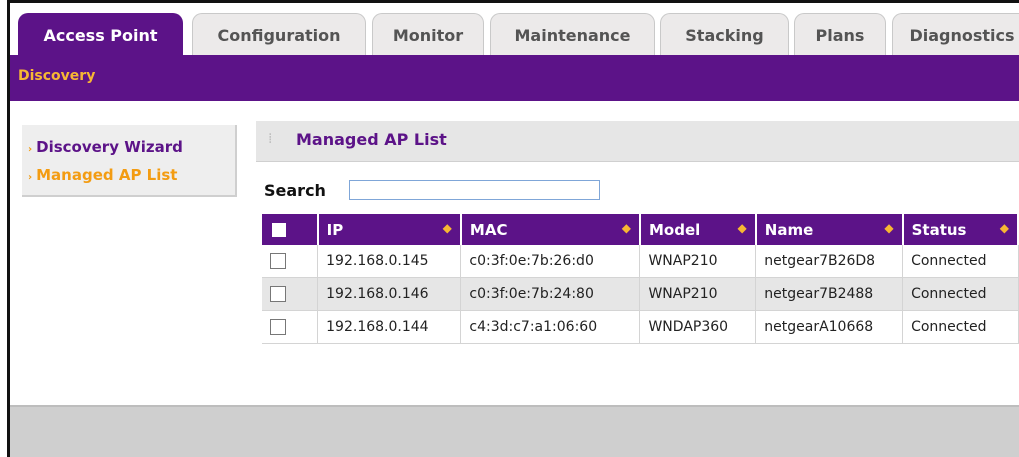 This screenshot has width=1019, height=457. Describe the element at coordinates (129, 161) in the screenshot. I see `sidebar: › Discovery Wizard › Managed AP List` at that location.